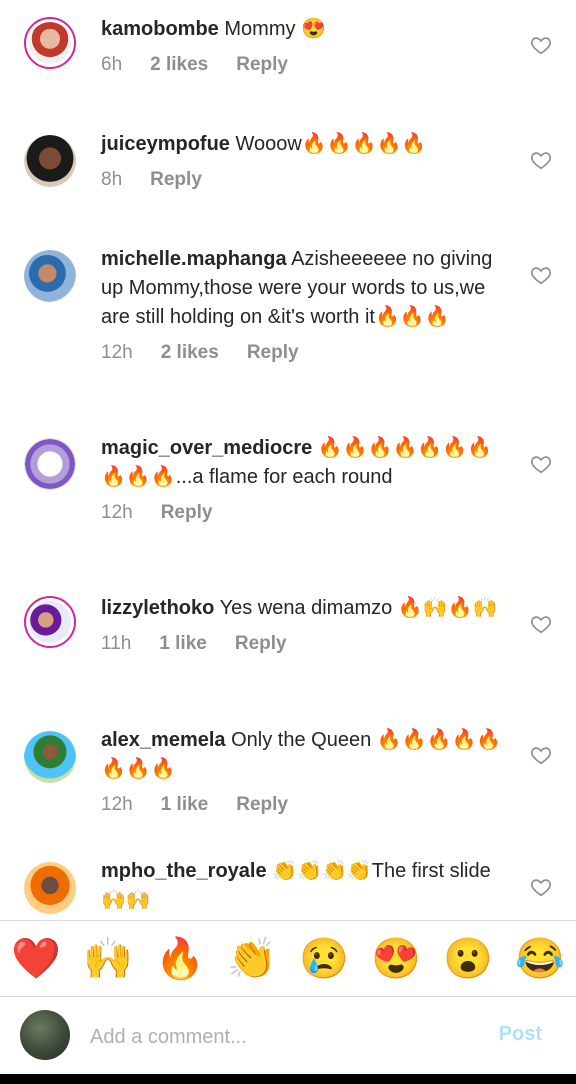  I want to click on comment-text: mpho_the_royale 👏👏👏👏The first slide🙌🙌, so click(307, 886).